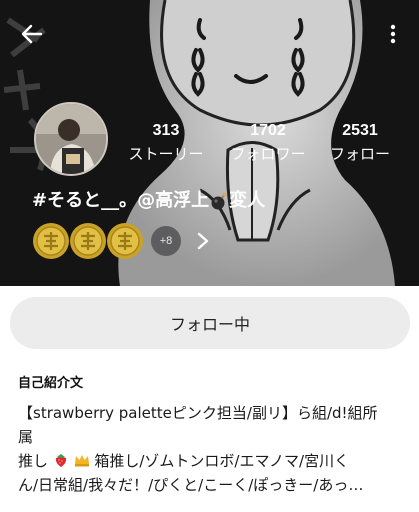 The height and width of the screenshot is (512, 419). What do you see at coordinates (166, 154) in the screenshot?
I see `stat-stories-label: ストーリー` at bounding box center [166, 154].